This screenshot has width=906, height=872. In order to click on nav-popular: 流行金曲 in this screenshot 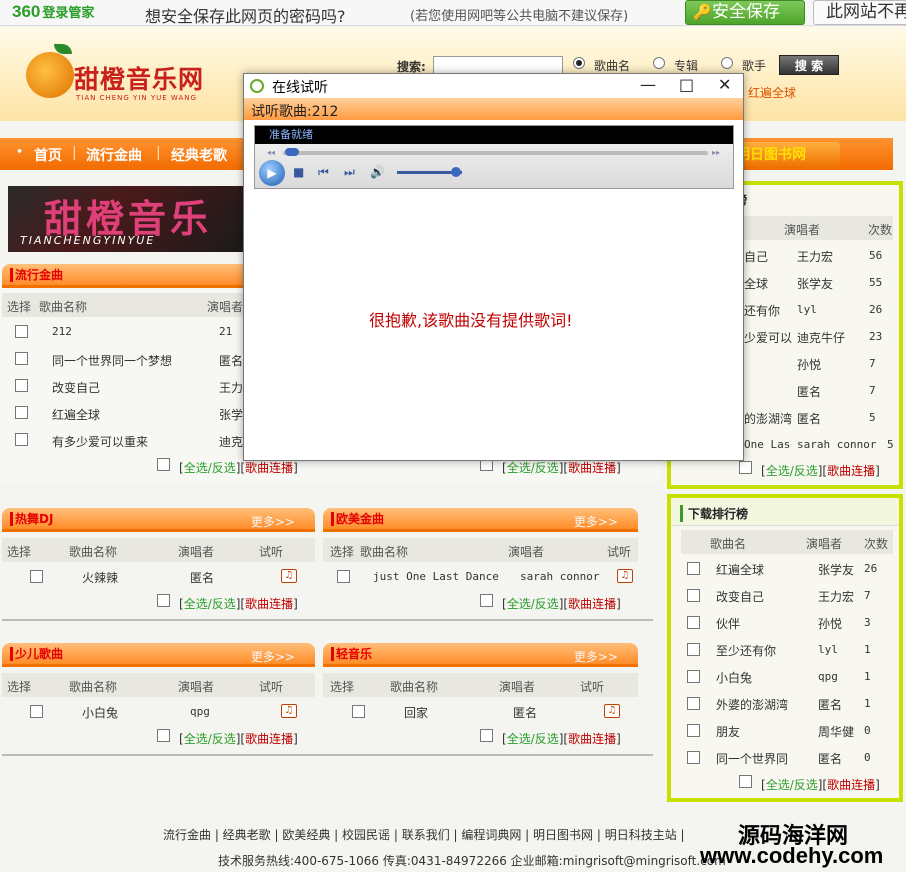, I will do `click(114, 155)`.